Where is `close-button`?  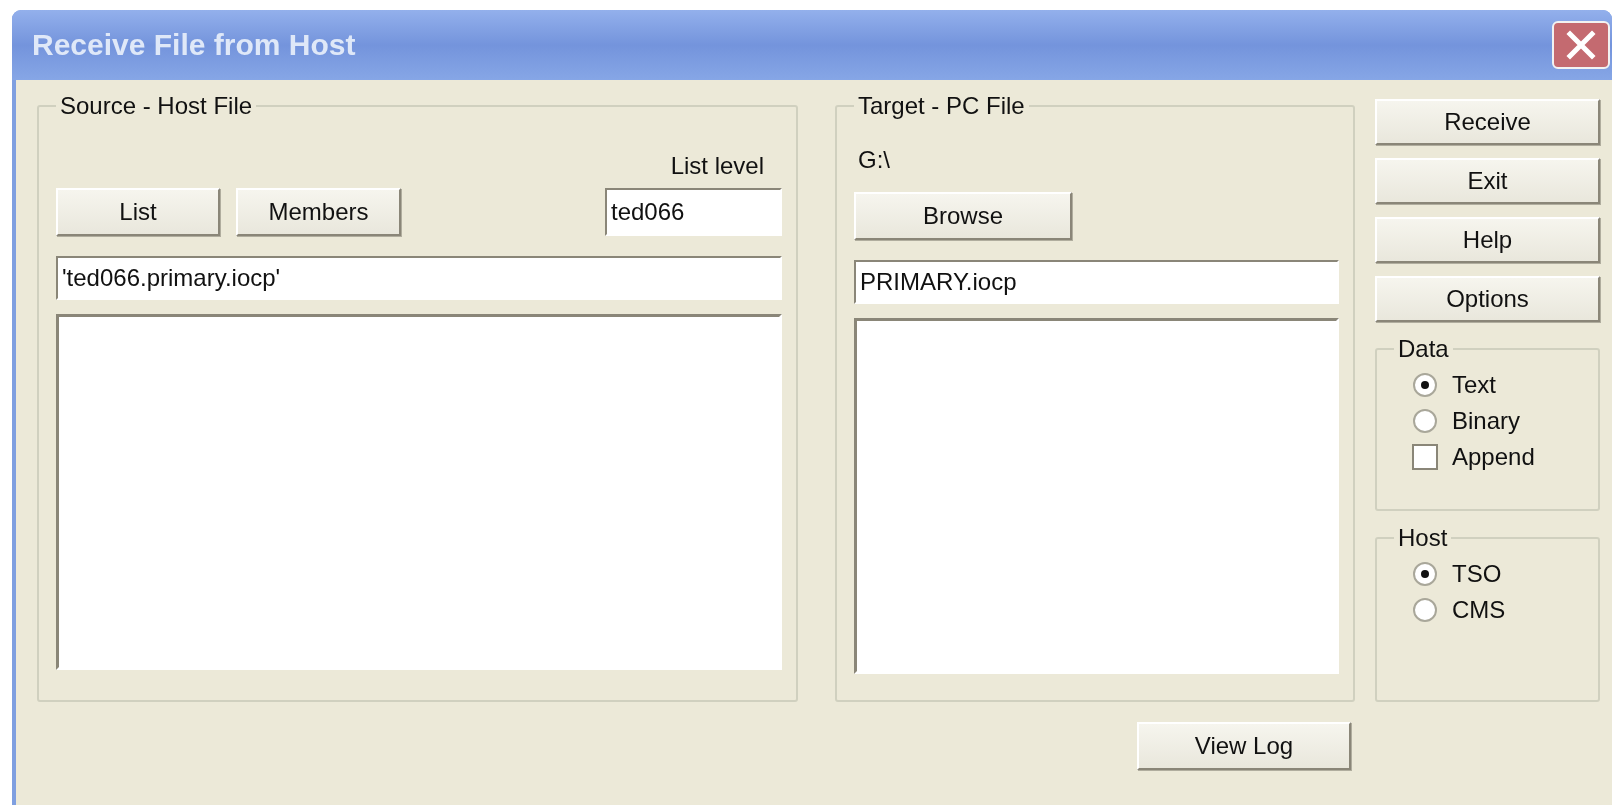
close-button is located at coordinates (1581, 45).